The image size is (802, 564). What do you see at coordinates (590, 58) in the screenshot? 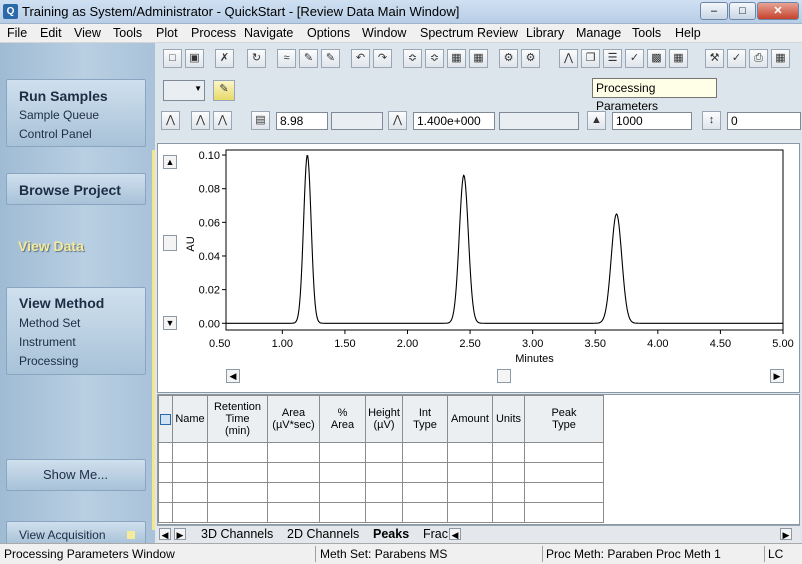
I see `copy-icon: ❐` at bounding box center [590, 58].